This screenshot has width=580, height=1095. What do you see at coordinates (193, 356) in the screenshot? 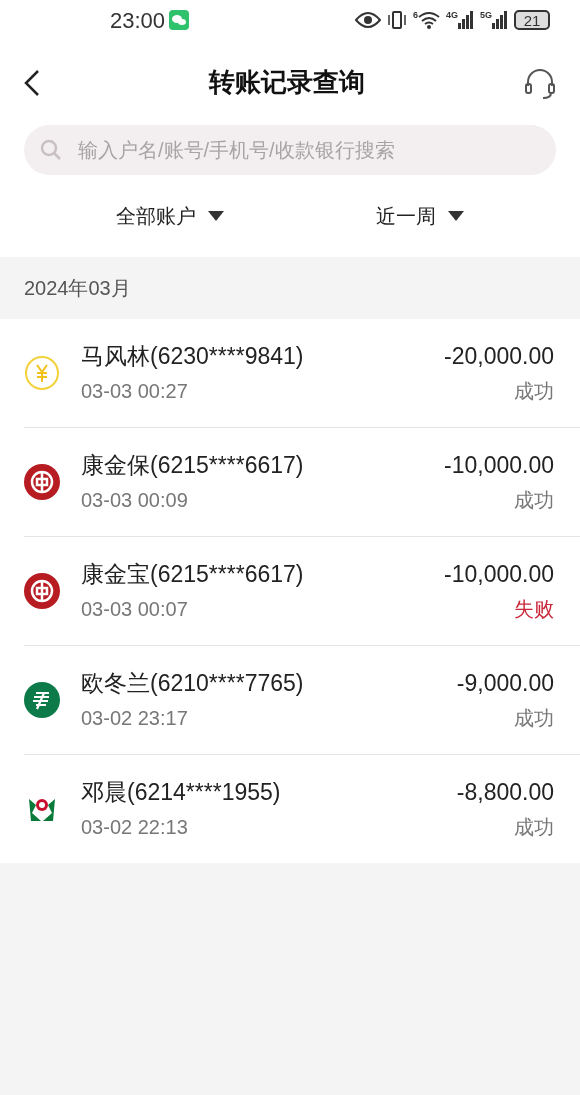
I see `payee-name: 马风林(6230****9841)` at bounding box center [193, 356].